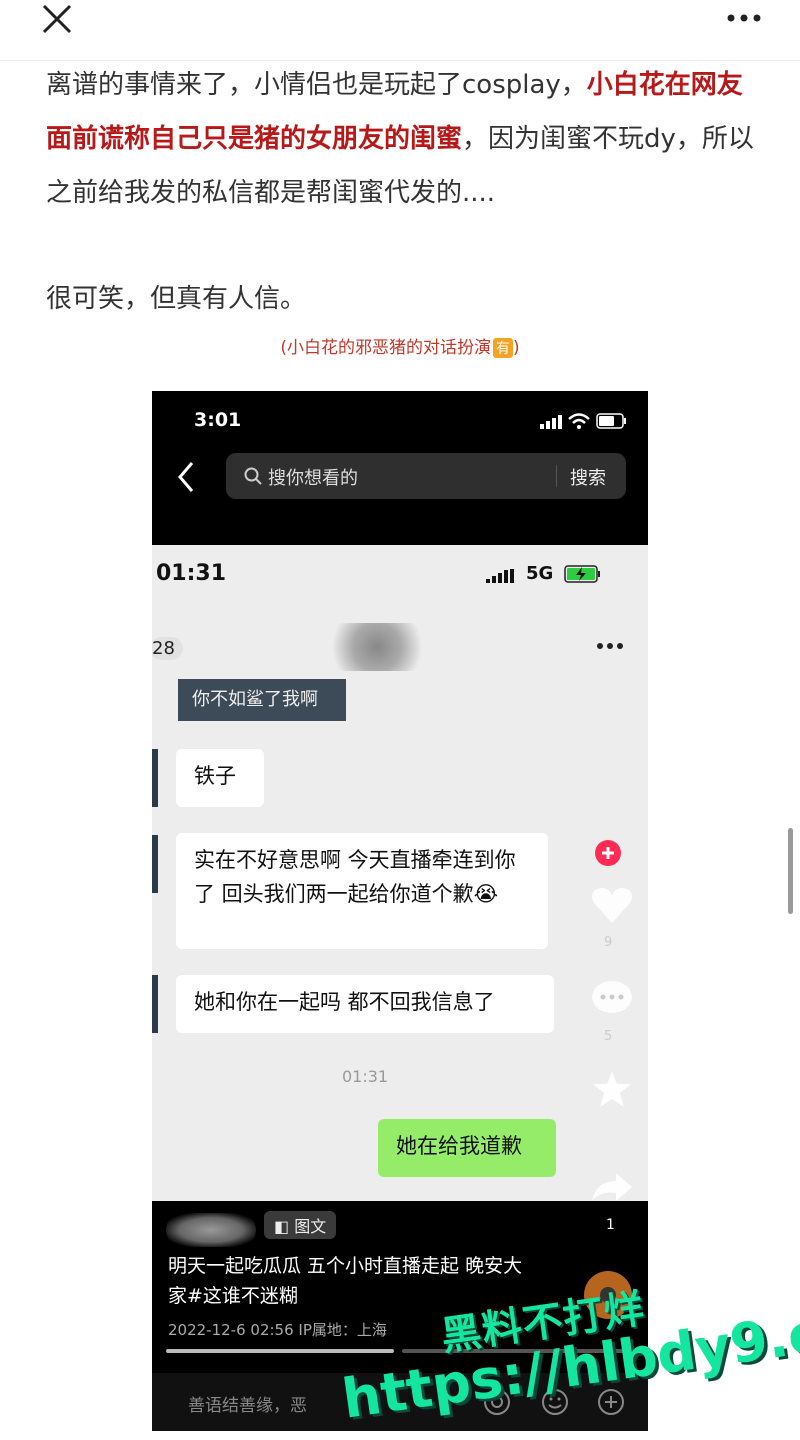 Image resolution: width=800 pixels, height=1440 pixels. What do you see at coordinates (579, 421) in the screenshot?
I see `wifi-icon` at bounding box center [579, 421].